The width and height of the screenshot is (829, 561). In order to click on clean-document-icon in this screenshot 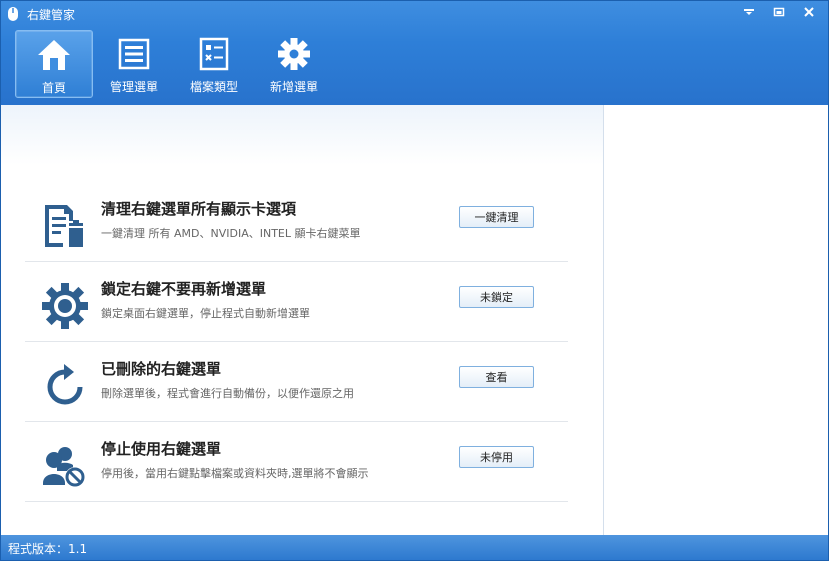, I will do `click(64, 226)`.